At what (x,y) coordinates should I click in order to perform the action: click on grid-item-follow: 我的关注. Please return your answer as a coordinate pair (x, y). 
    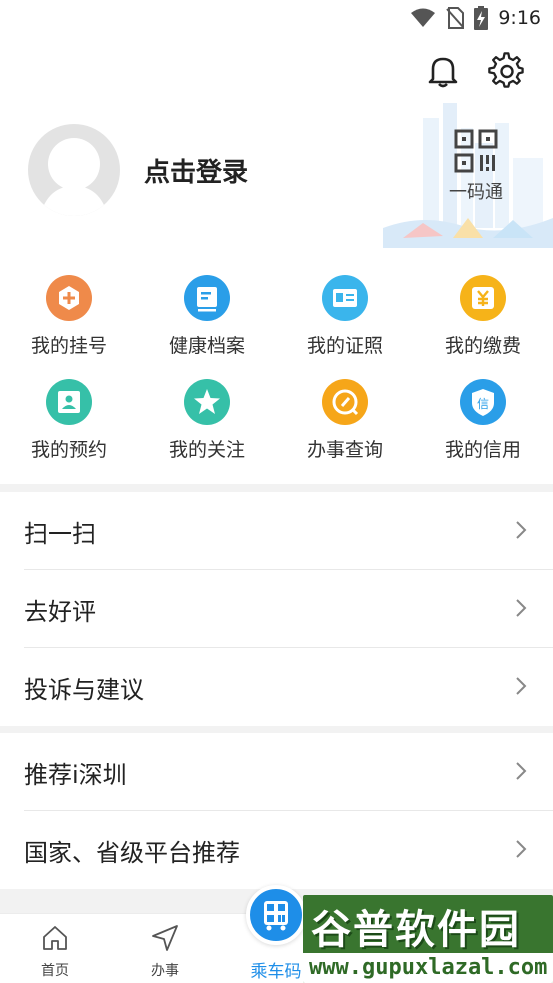
    Looking at the image, I should click on (207, 420).